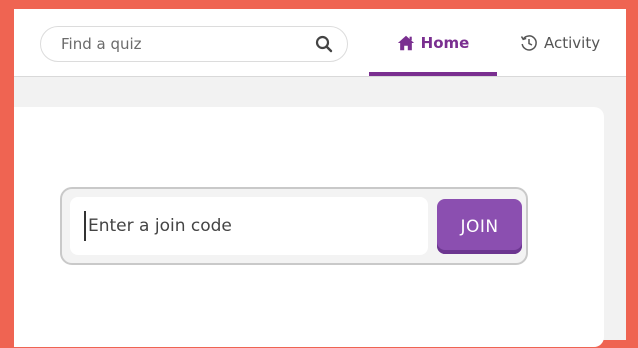 Image resolution: width=638 pixels, height=348 pixels. Describe the element at coordinates (572, 42) in the screenshot. I see `tab-activity-label: Activity` at that location.